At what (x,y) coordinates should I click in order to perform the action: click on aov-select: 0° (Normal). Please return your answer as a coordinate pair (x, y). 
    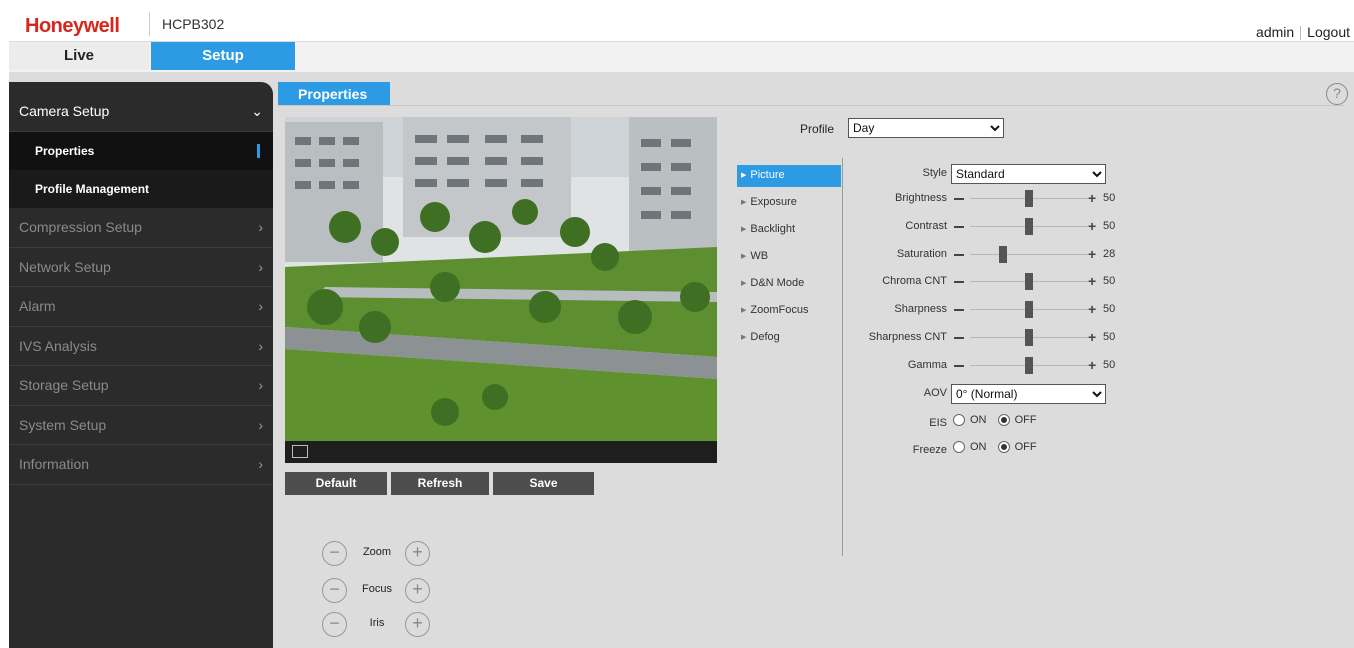
    Looking at the image, I should click on (1028, 394).